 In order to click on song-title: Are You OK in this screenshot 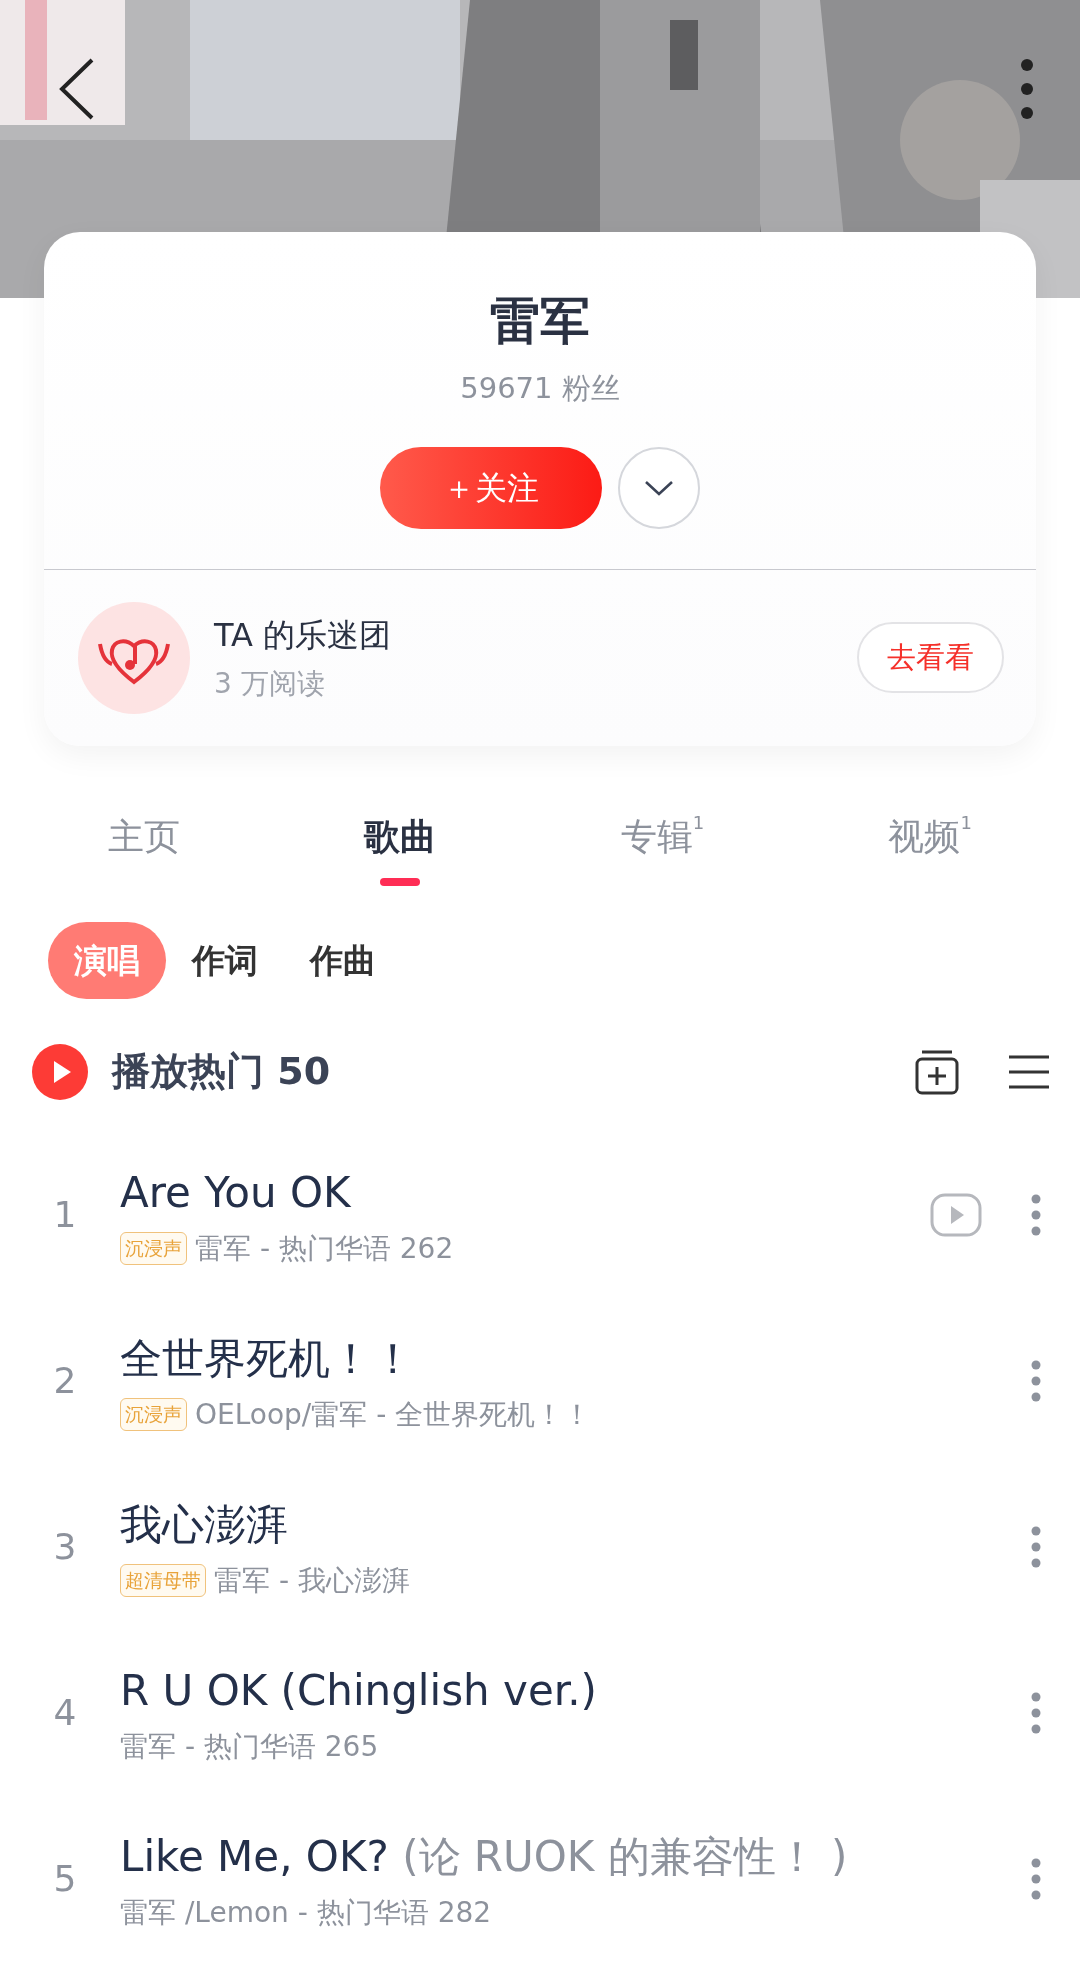, I will do `click(236, 1192)`.